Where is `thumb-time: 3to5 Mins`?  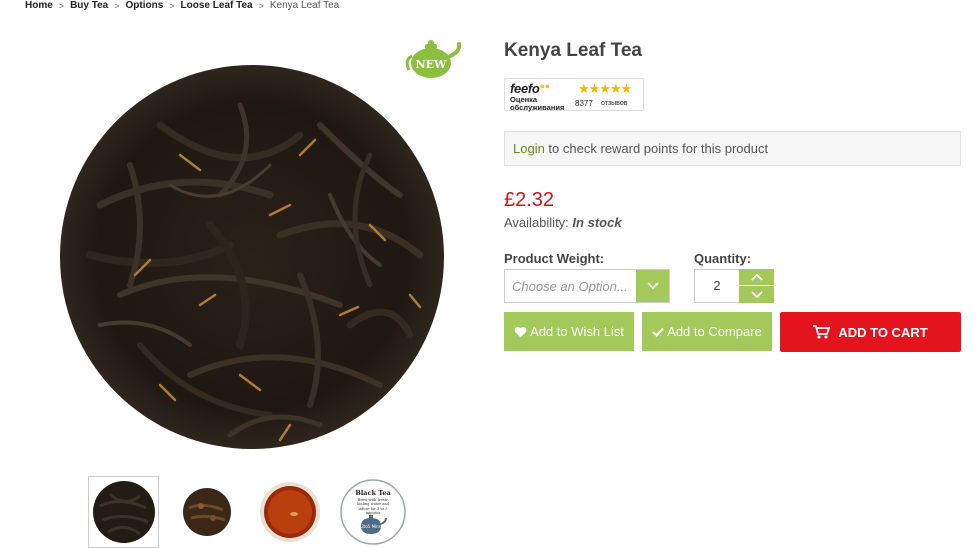 thumb-time: 3to5 Mins is located at coordinates (371, 526).